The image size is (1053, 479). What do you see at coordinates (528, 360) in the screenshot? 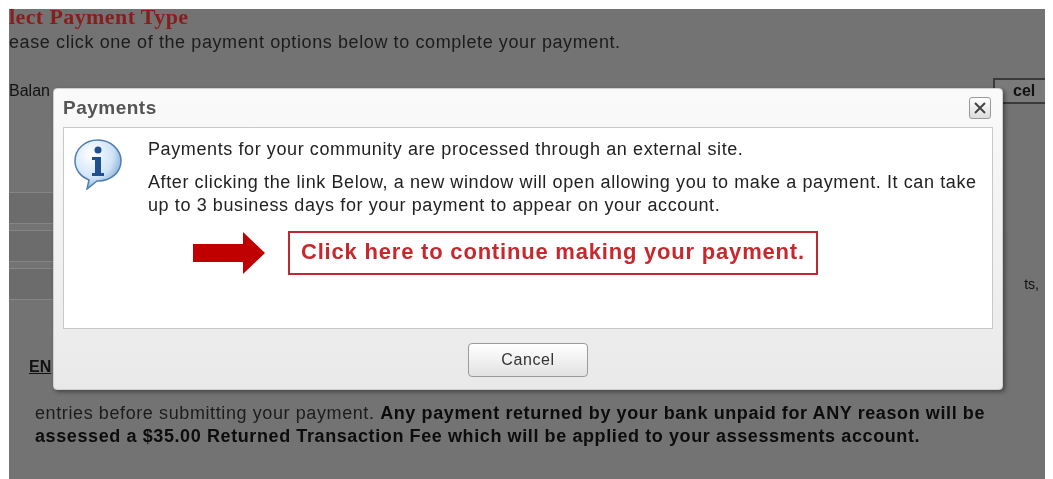
I see `cancel-button: Cancel` at bounding box center [528, 360].